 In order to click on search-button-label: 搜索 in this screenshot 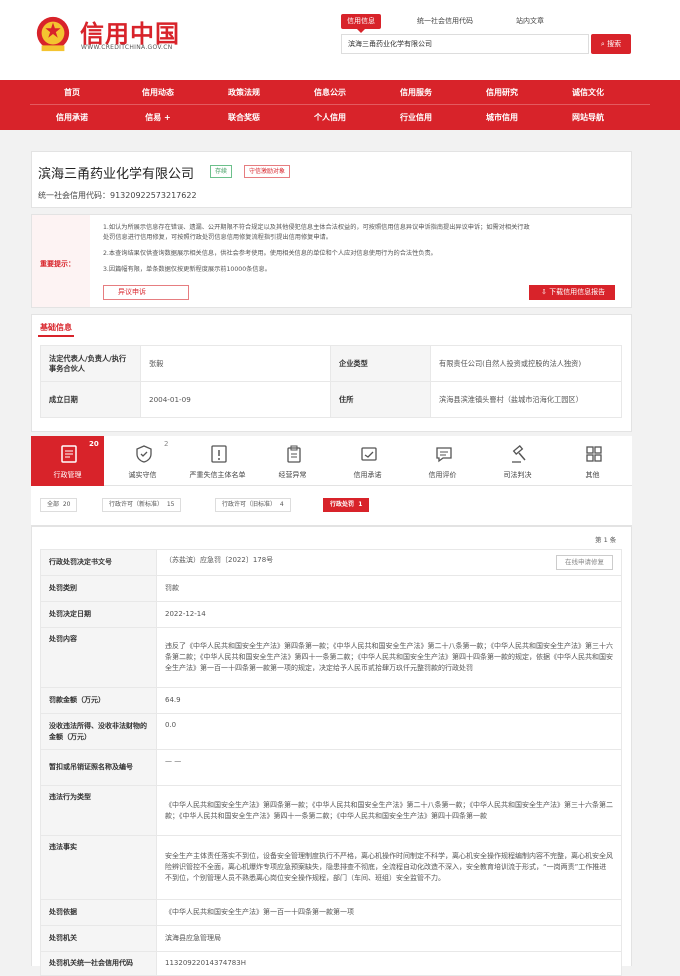, I will do `click(614, 44)`.